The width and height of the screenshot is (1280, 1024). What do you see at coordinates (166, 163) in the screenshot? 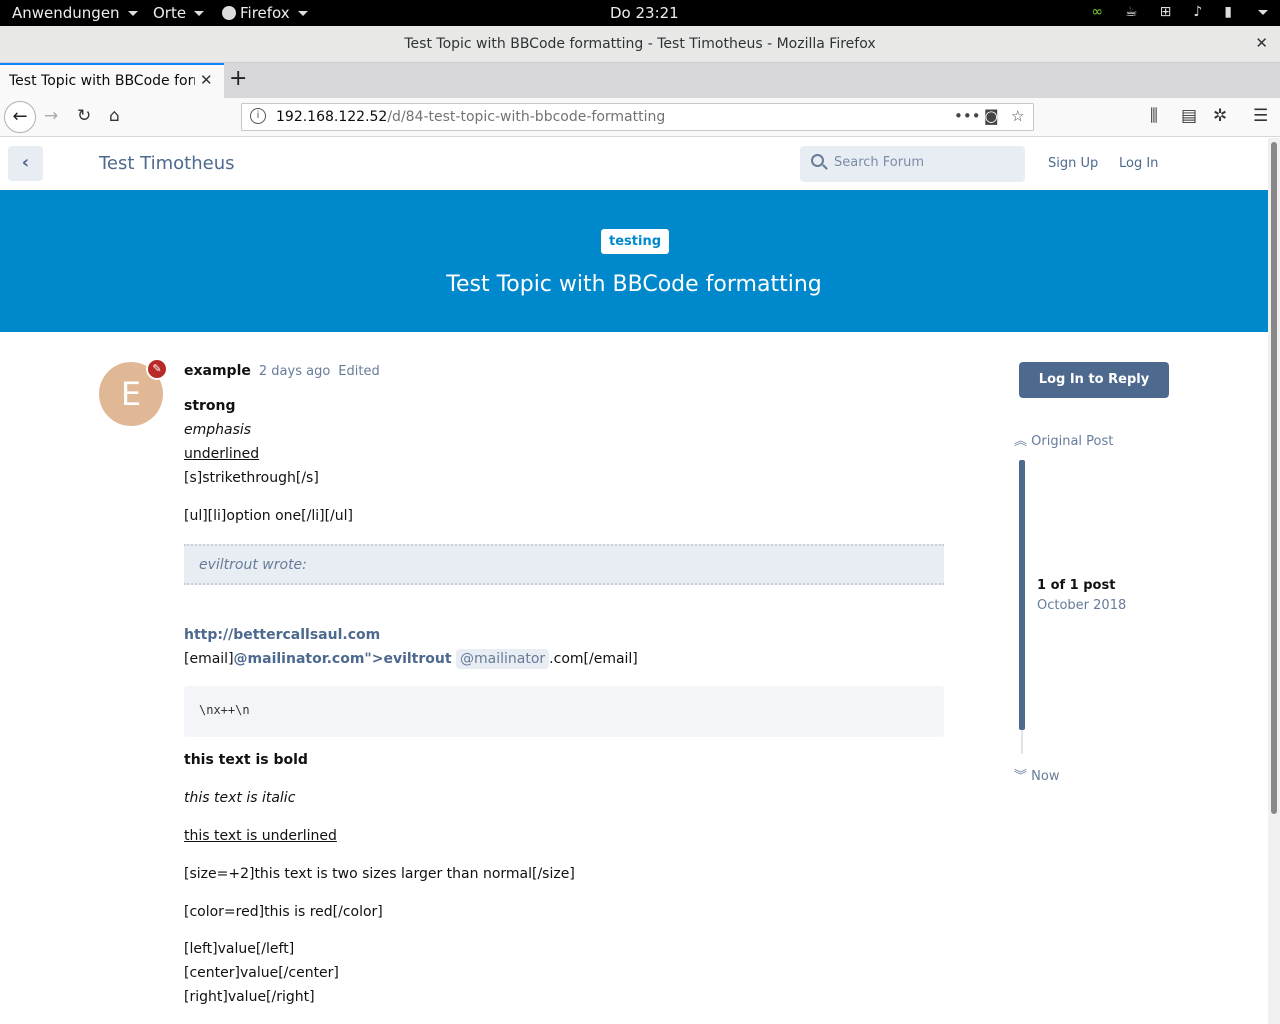
I see `forum-title: Test Timotheus` at bounding box center [166, 163].